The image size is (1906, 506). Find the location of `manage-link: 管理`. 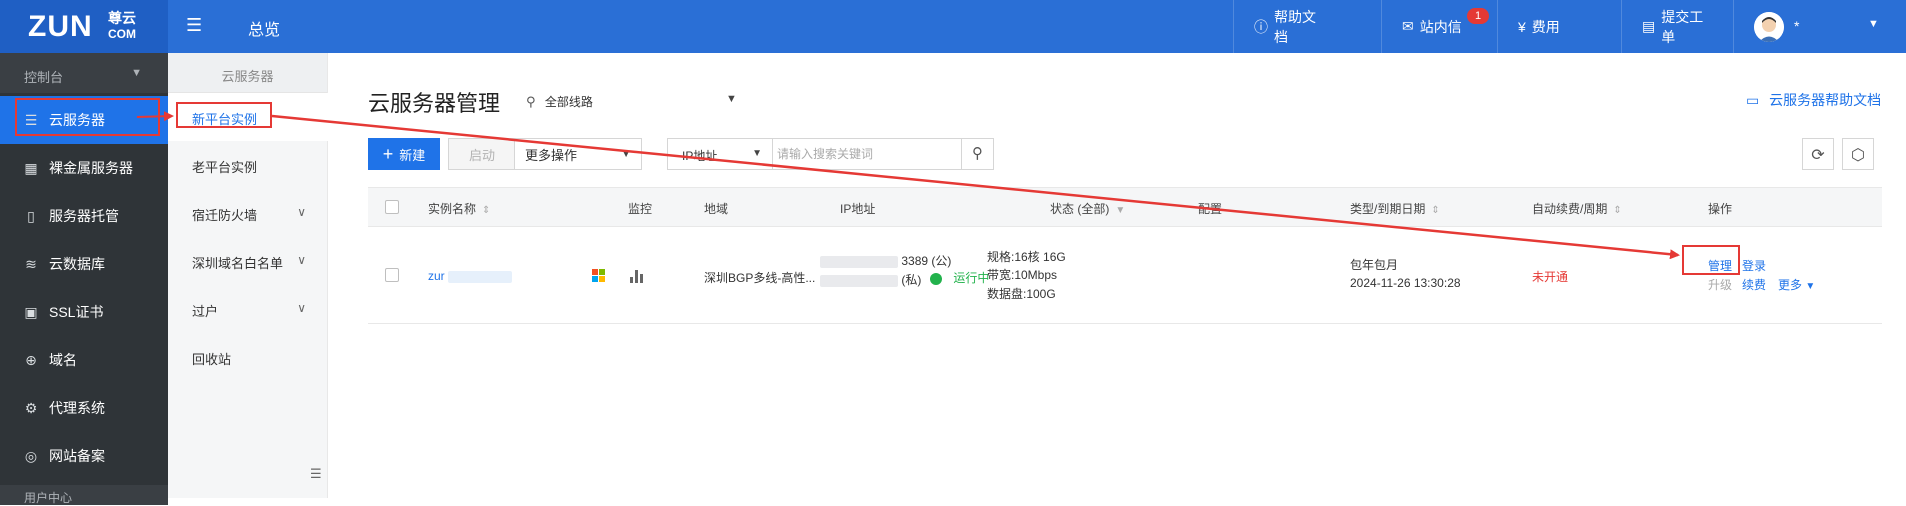

manage-link: 管理 is located at coordinates (1720, 265).